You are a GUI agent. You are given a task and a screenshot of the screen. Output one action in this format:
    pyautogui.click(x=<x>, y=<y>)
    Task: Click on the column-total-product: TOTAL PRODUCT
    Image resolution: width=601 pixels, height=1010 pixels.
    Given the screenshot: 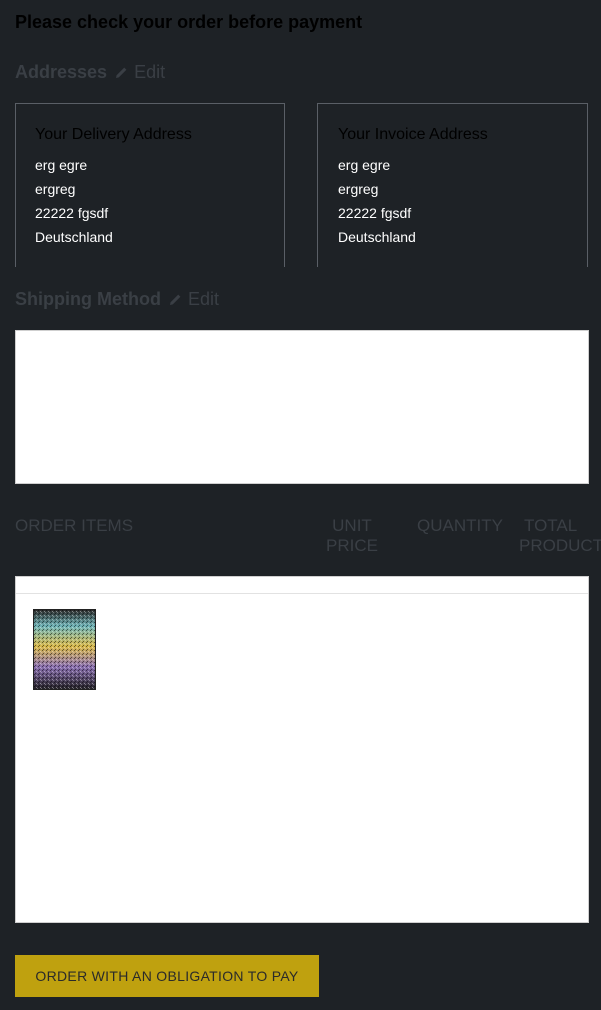 What is the action you would take?
    pyautogui.click(x=560, y=536)
    